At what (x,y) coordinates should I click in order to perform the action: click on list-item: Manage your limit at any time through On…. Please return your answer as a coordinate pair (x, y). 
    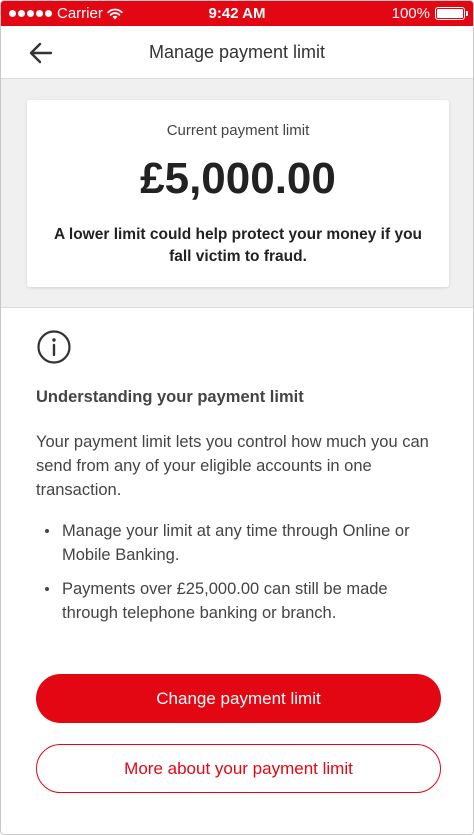
    Looking at the image, I should click on (241, 543).